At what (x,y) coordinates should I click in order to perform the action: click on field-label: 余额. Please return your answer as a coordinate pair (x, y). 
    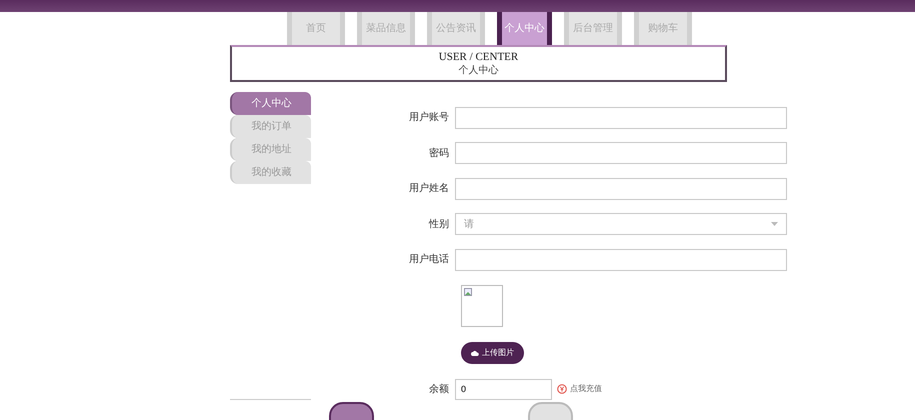
    Looking at the image, I should click on (439, 389).